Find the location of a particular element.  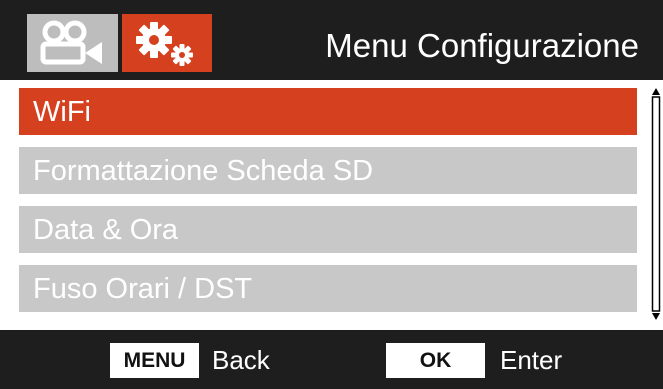

scrollbar-track is located at coordinates (656, 204).